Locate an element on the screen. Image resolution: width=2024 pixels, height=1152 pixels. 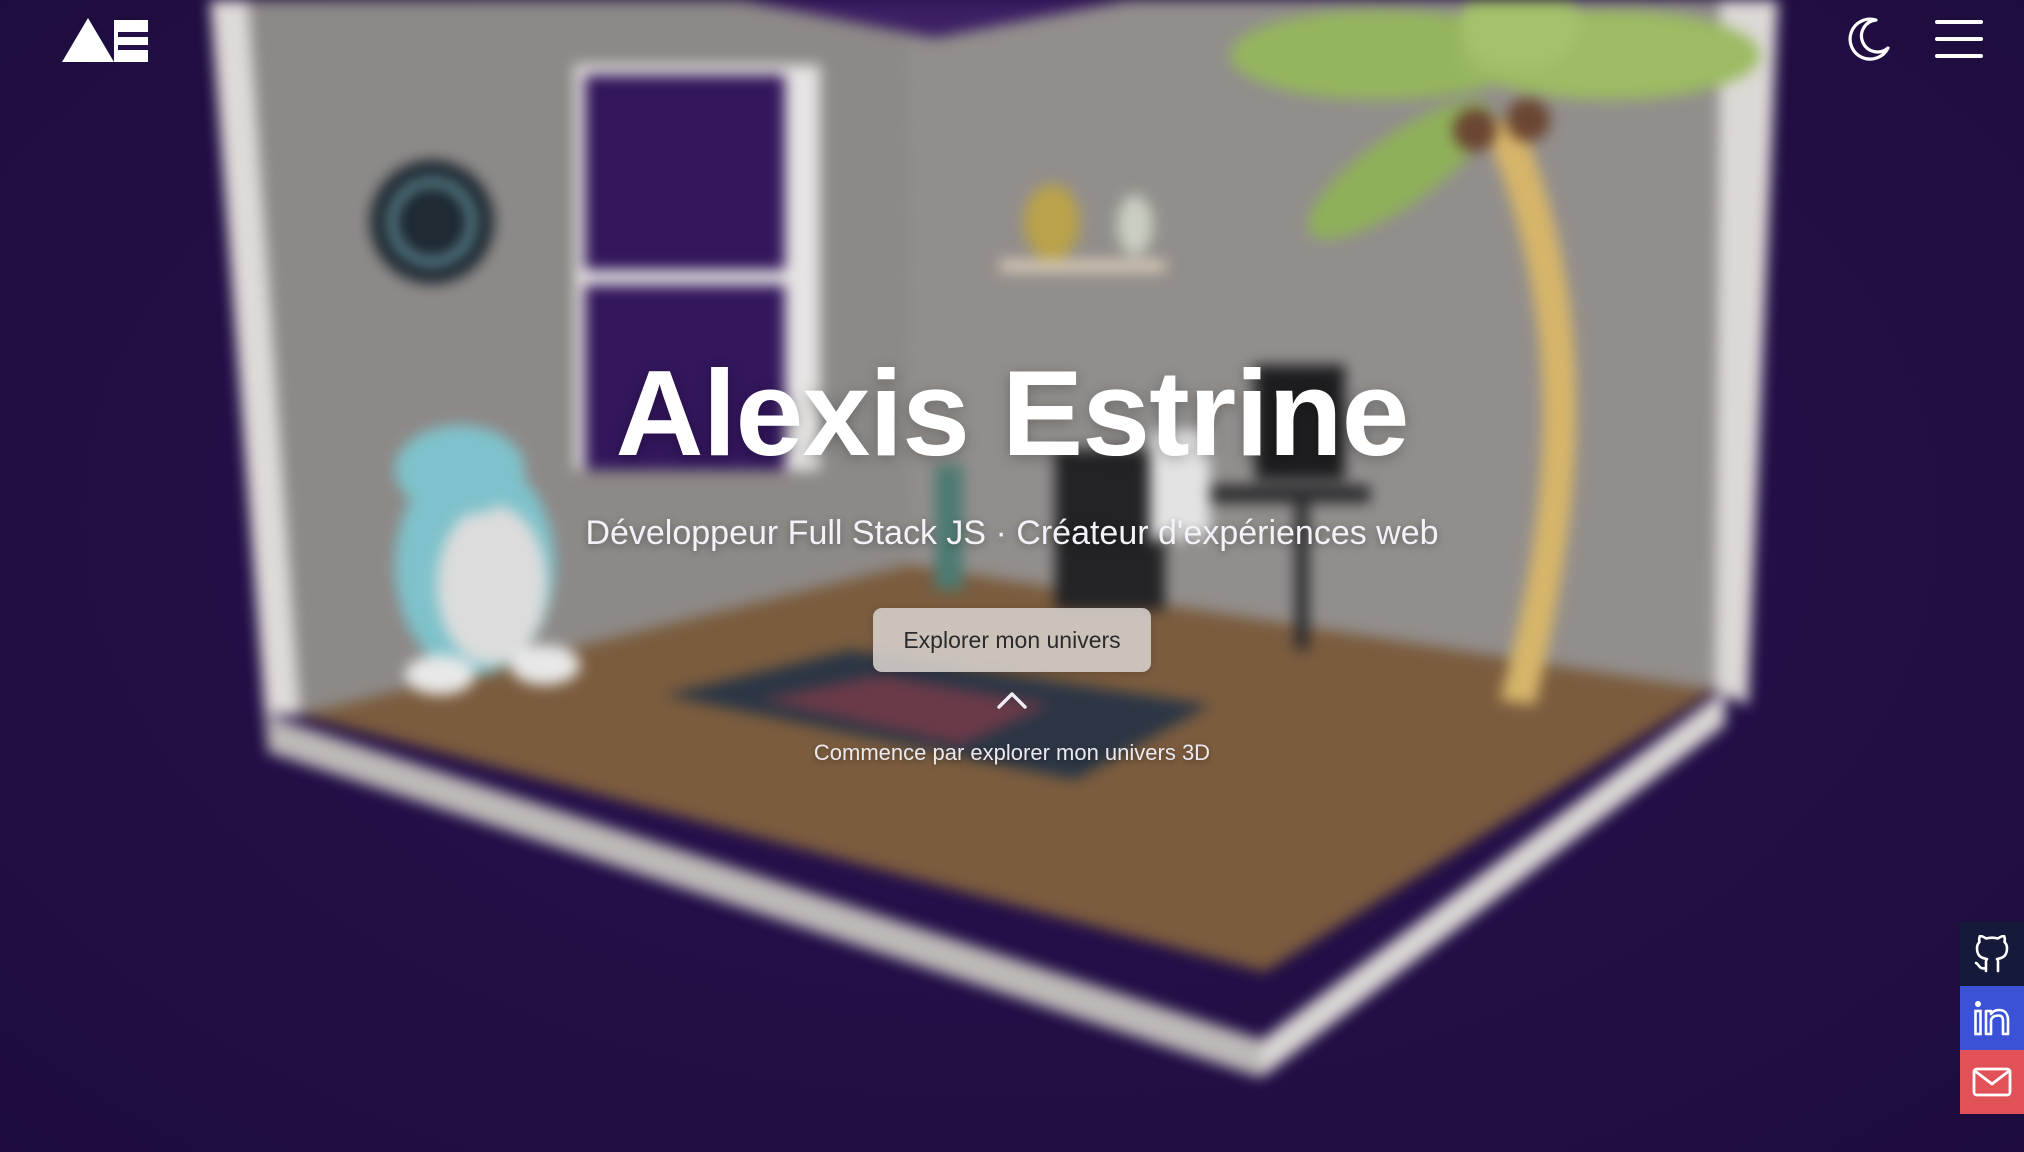
linkedin-icon is located at coordinates (1992, 1018).